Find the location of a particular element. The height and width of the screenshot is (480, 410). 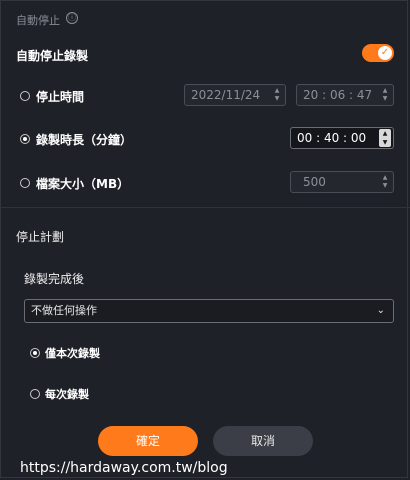

stop-time-radio is located at coordinates (25, 96).